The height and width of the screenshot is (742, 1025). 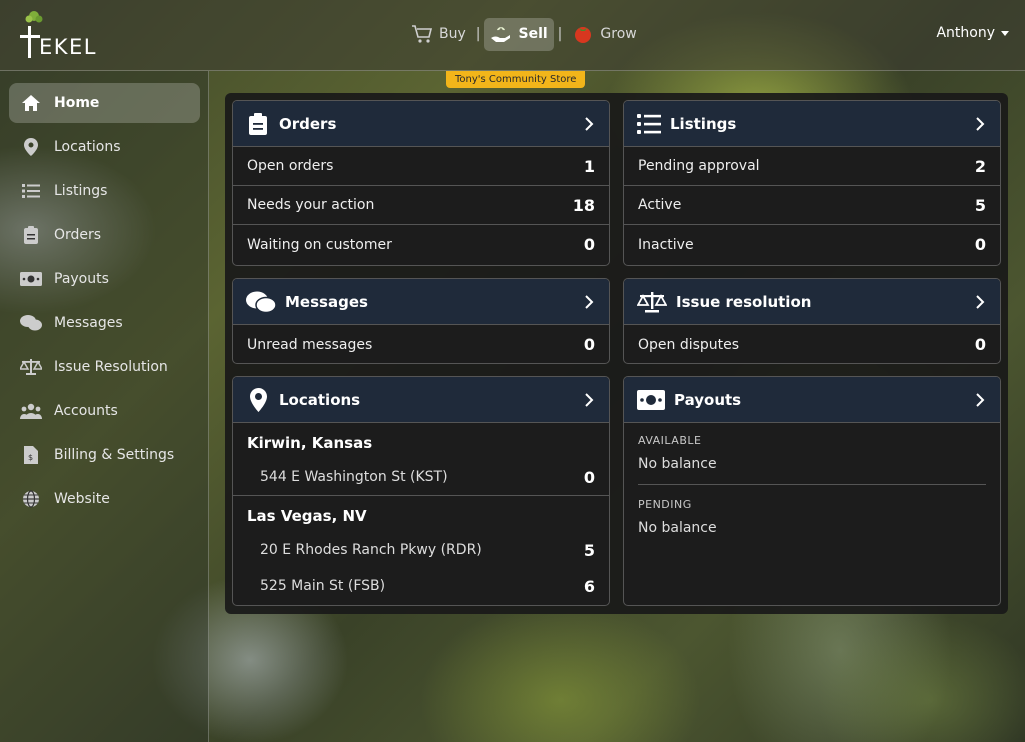 What do you see at coordinates (86, 411) in the screenshot?
I see `sidebar-item-label: Accounts` at bounding box center [86, 411].